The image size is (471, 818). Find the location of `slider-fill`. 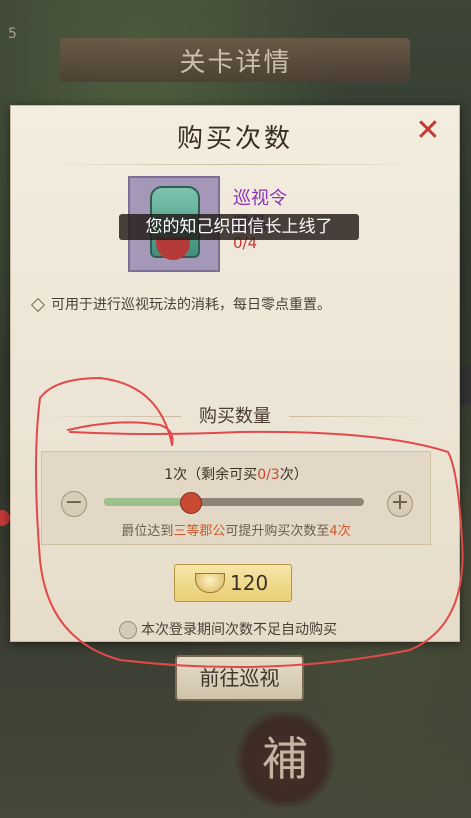

slider-fill is located at coordinates (147, 502).